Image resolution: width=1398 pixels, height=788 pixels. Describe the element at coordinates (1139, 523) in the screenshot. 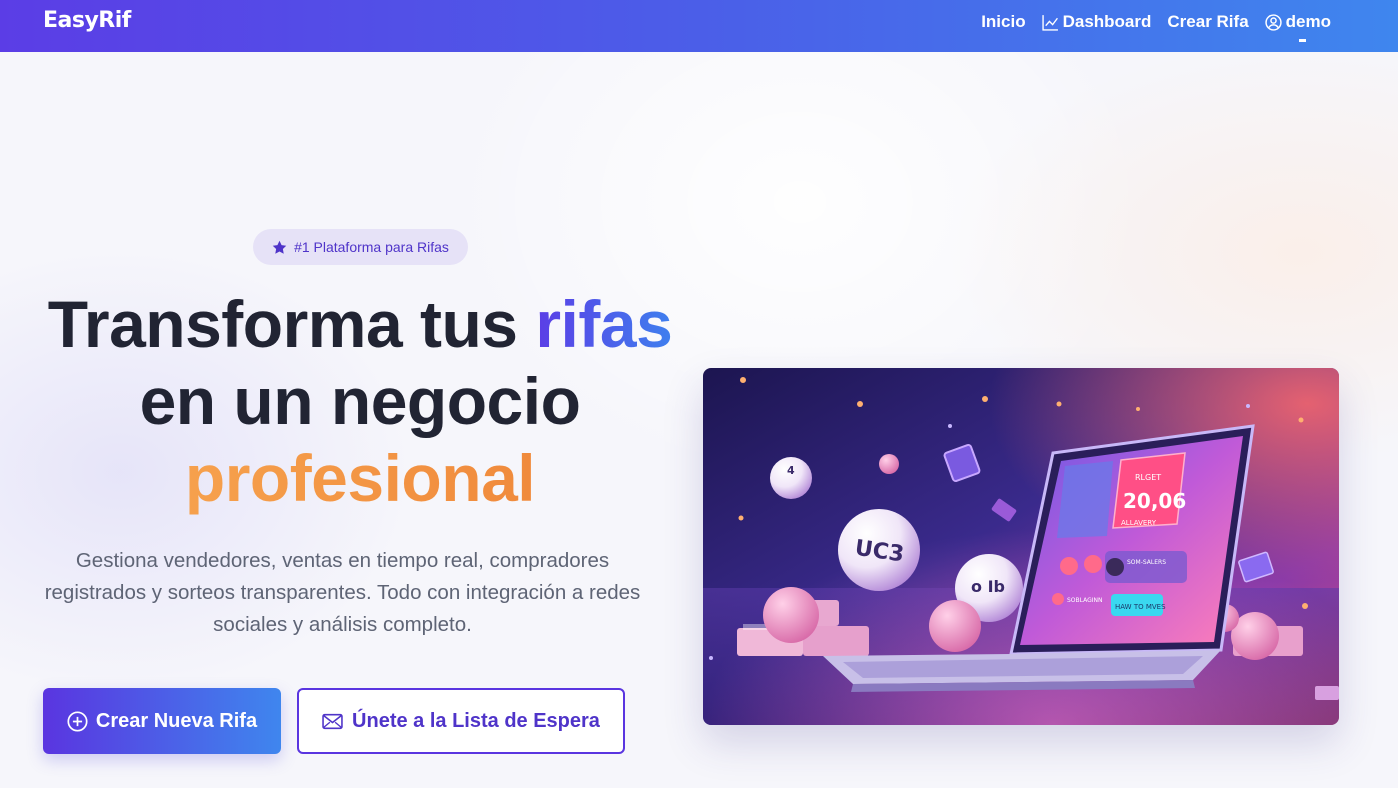

I see `card-subtitle: ALLAVERY` at that location.